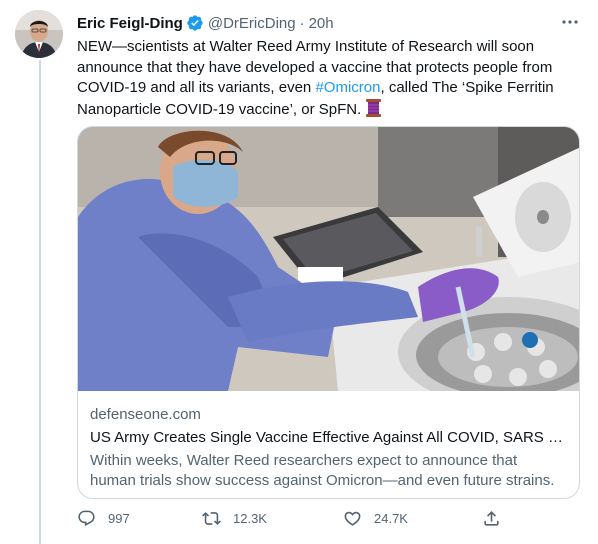 This screenshot has width=598, height=544. What do you see at coordinates (119, 518) in the screenshot?
I see `reply-count: 997` at bounding box center [119, 518].